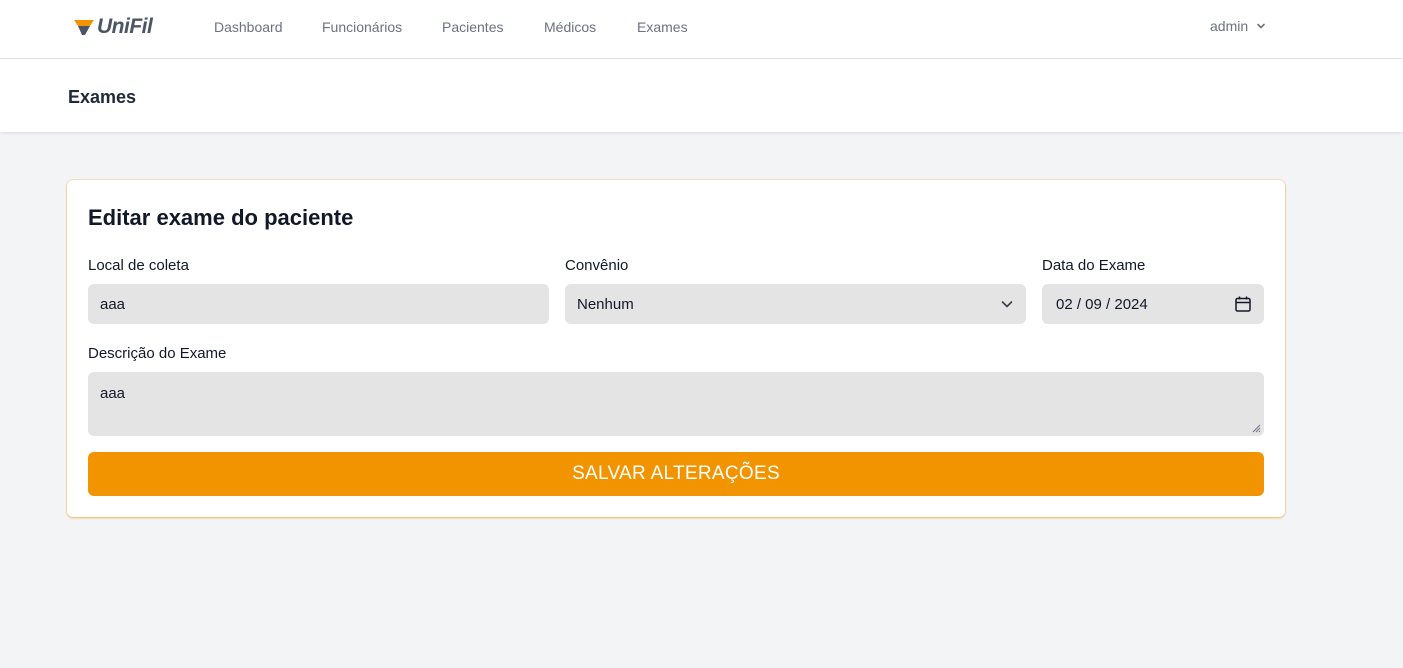 This screenshot has height=668, width=1403. I want to click on unifil-logo: UniFil, so click(113, 27).